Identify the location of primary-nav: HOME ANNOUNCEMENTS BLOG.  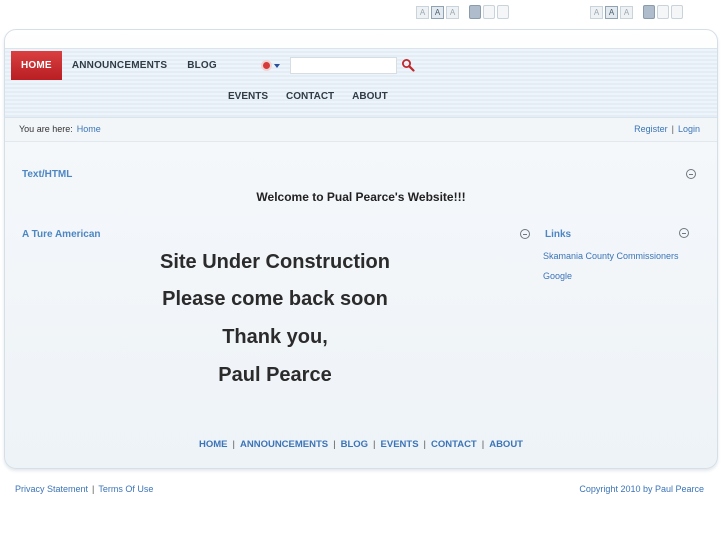
(119, 65).